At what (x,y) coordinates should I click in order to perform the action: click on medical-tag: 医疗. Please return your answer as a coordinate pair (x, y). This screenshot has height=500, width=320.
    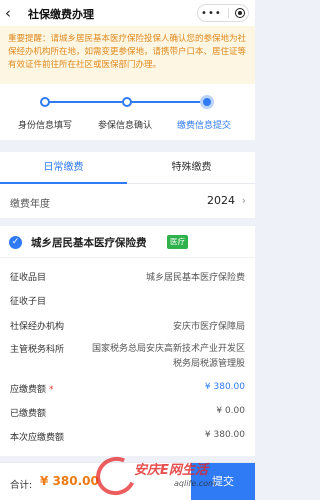
    Looking at the image, I should click on (177, 242).